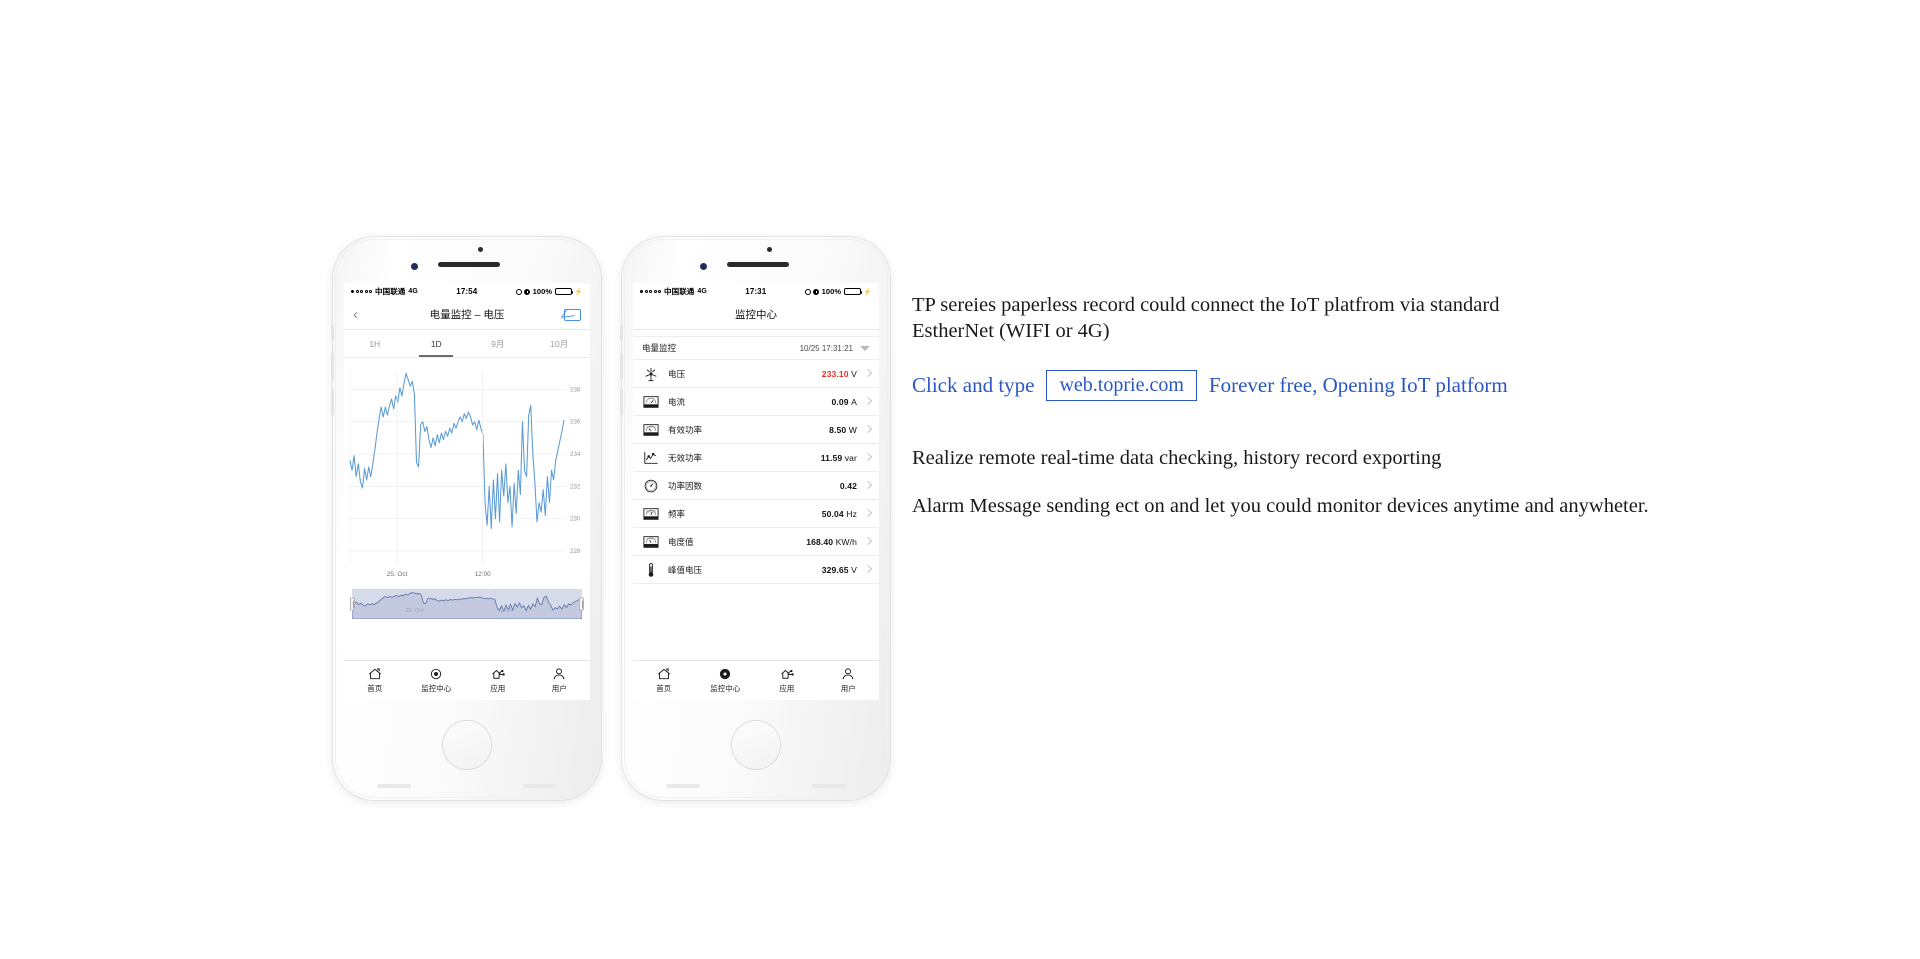  What do you see at coordinates (518, 291) in the screenshot?
I see `rotation-lock-icon` at bounding box center [518, 291].